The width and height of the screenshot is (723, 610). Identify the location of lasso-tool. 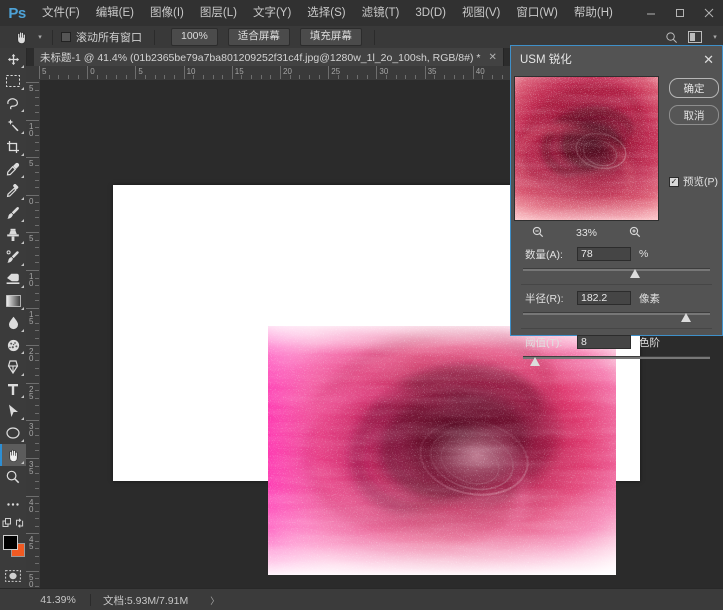
(13, 103).